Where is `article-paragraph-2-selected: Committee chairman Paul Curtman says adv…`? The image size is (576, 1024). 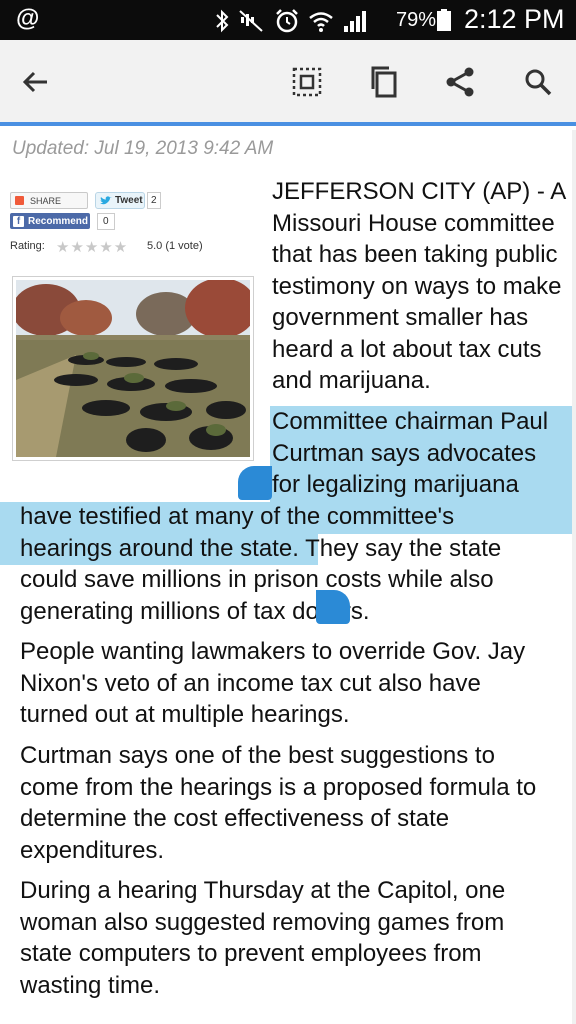 article-paragraph-2-selected: Committee chairman Paul Curtman says adv… is located at coordinates (424, 453).